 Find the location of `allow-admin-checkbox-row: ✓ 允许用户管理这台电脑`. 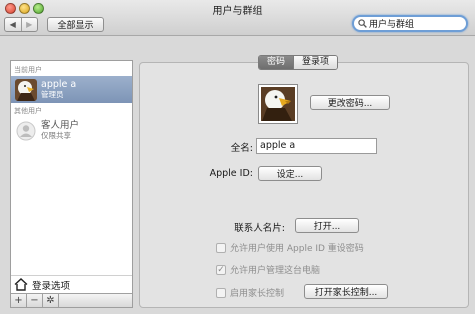

allow-admin-checkbox-row: ✓ 允许用户管理这台电脑 is located at coordinates (268, 269).